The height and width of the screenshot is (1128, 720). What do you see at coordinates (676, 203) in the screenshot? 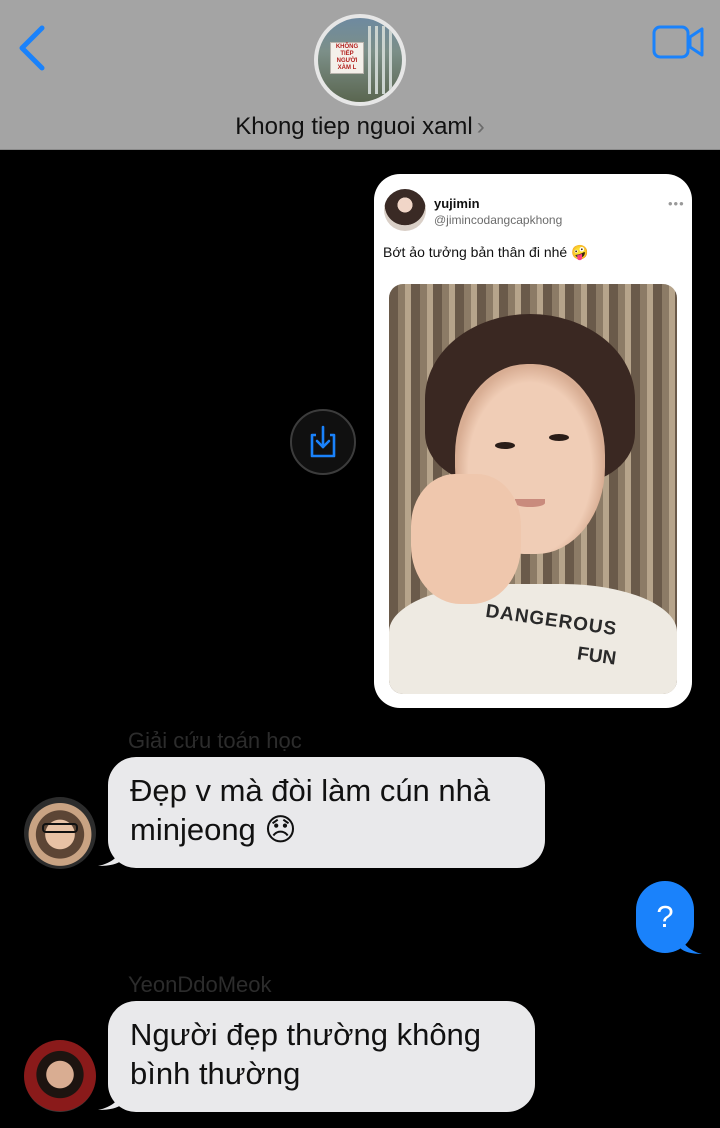
I see `ellipsis-icon: •••` at bounding box center [676, 203].